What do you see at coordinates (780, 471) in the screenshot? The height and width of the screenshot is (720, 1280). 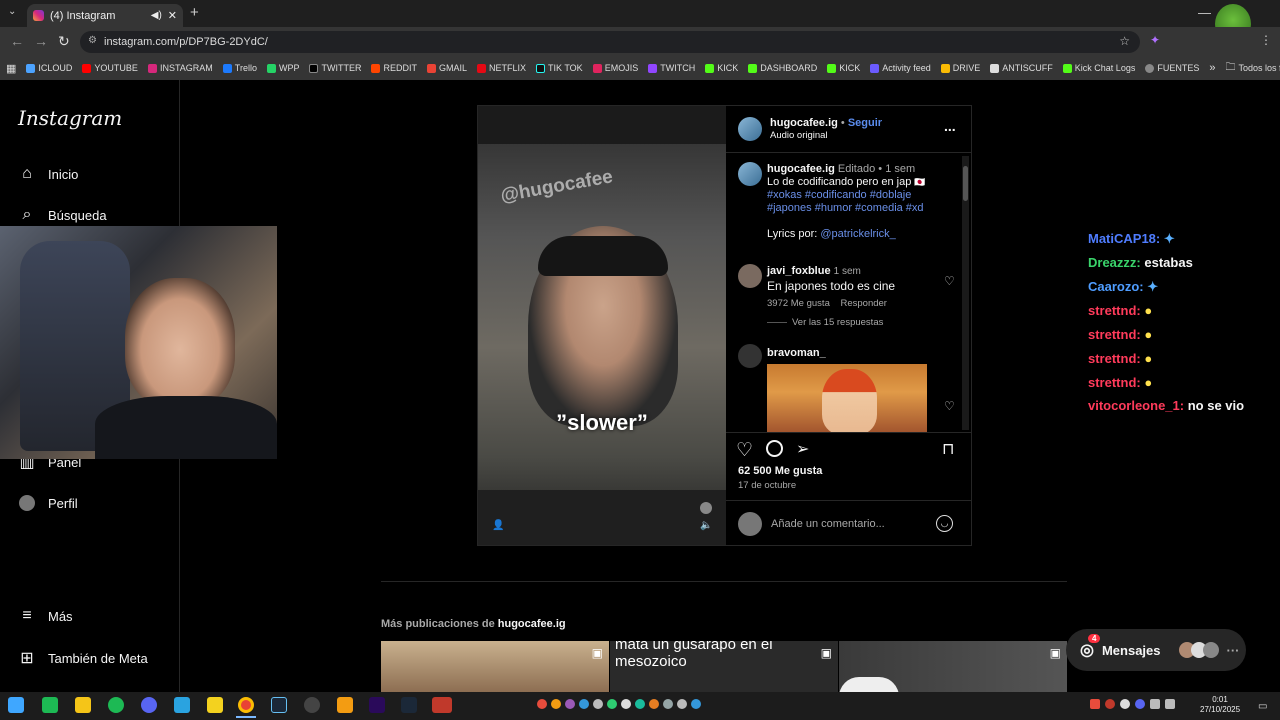 I see `post-likes: 62 500 Me gusta` at bounding box center [780, 471].